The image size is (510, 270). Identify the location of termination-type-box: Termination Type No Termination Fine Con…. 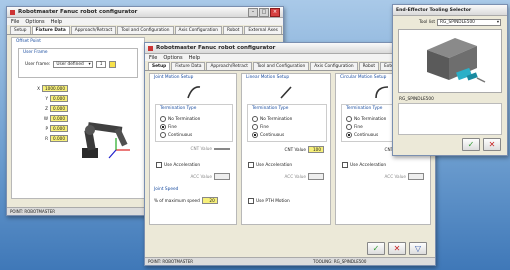
(194, 123).